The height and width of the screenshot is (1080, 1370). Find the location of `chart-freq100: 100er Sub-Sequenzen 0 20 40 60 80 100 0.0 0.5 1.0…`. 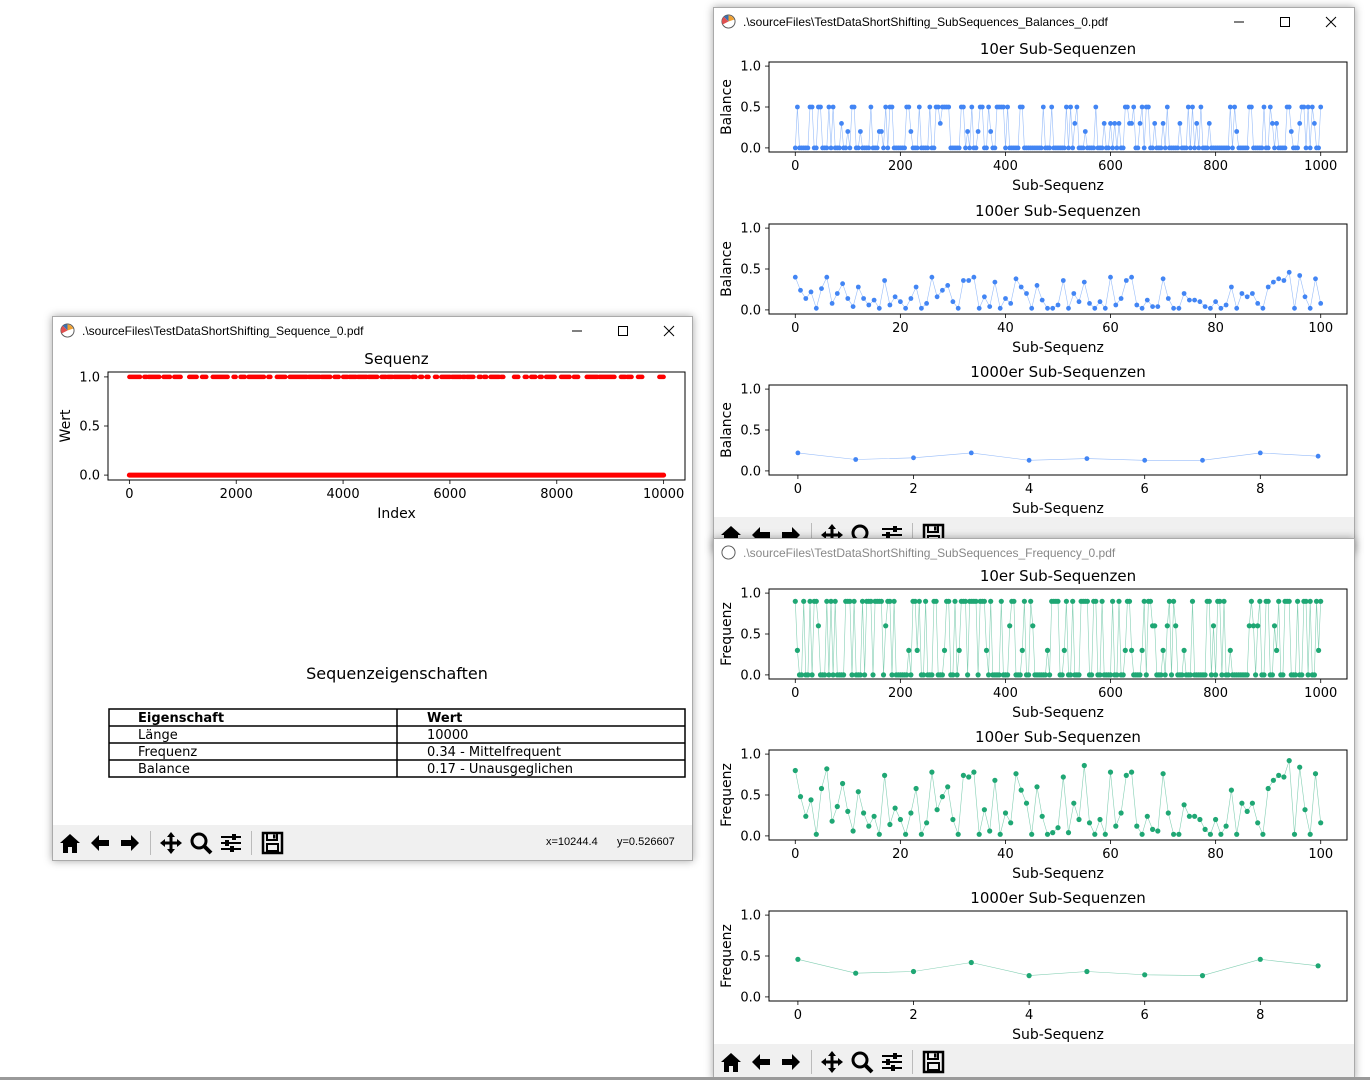

chart-freq100: 100er Sub-Sequenzen 0 20 40 60 80 100 0.0 0.5 1.0… is located at coordinates (1033, 805).